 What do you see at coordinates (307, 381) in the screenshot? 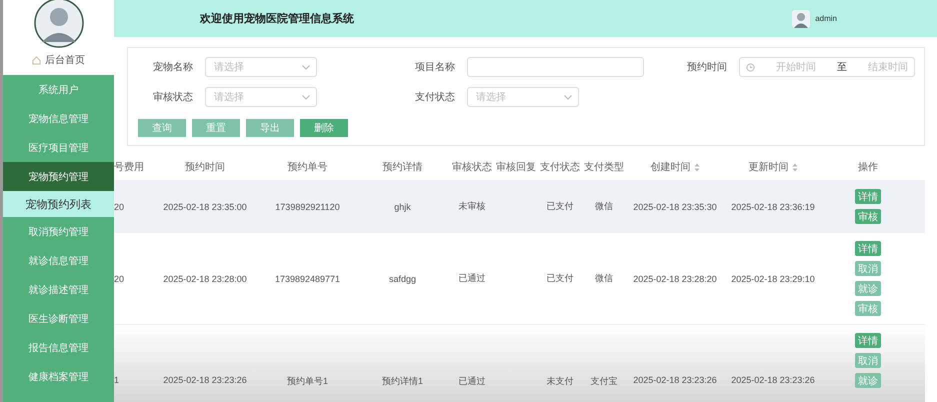
I see `table-cell: 预约单号1` at bounding box center [307, 381].